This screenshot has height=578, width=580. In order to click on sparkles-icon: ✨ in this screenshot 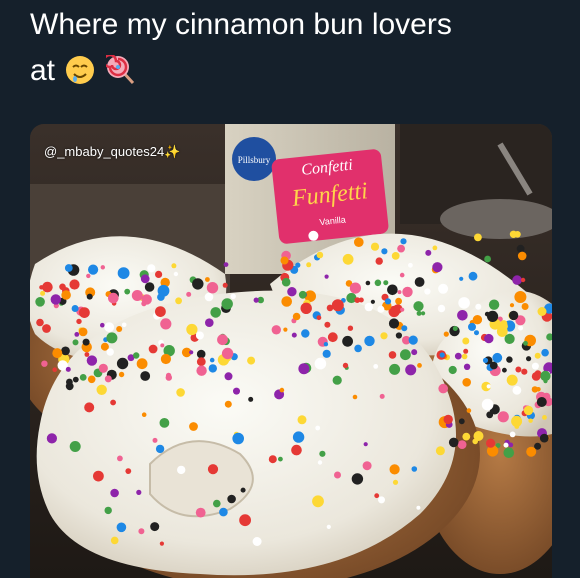, I will do `click(172, 151)`.